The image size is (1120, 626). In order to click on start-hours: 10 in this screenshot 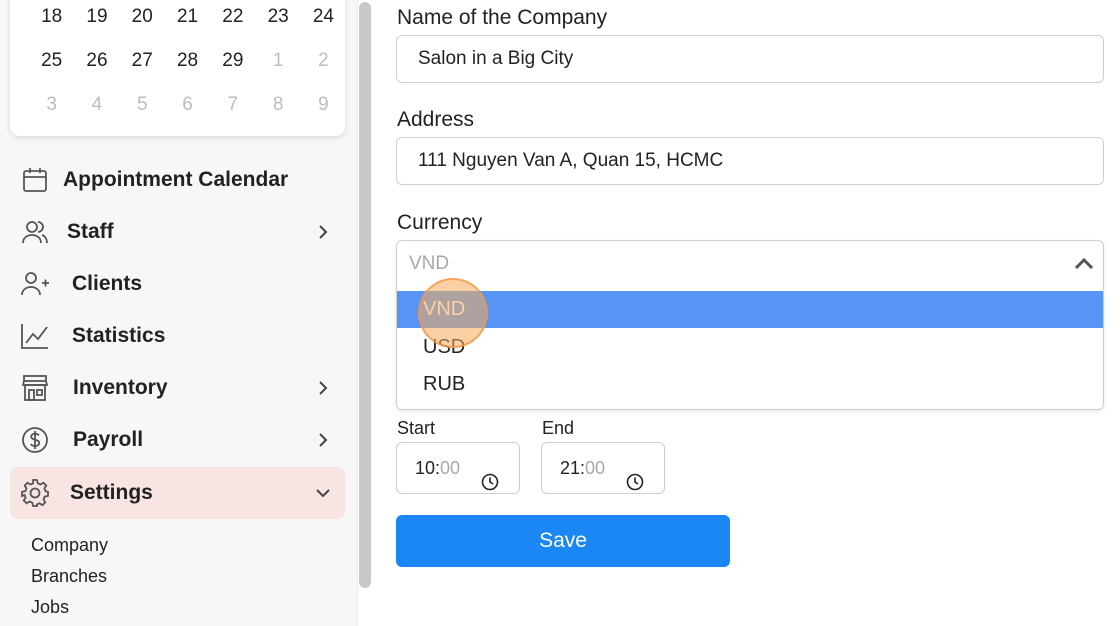, I will do `click(425, 468)`.